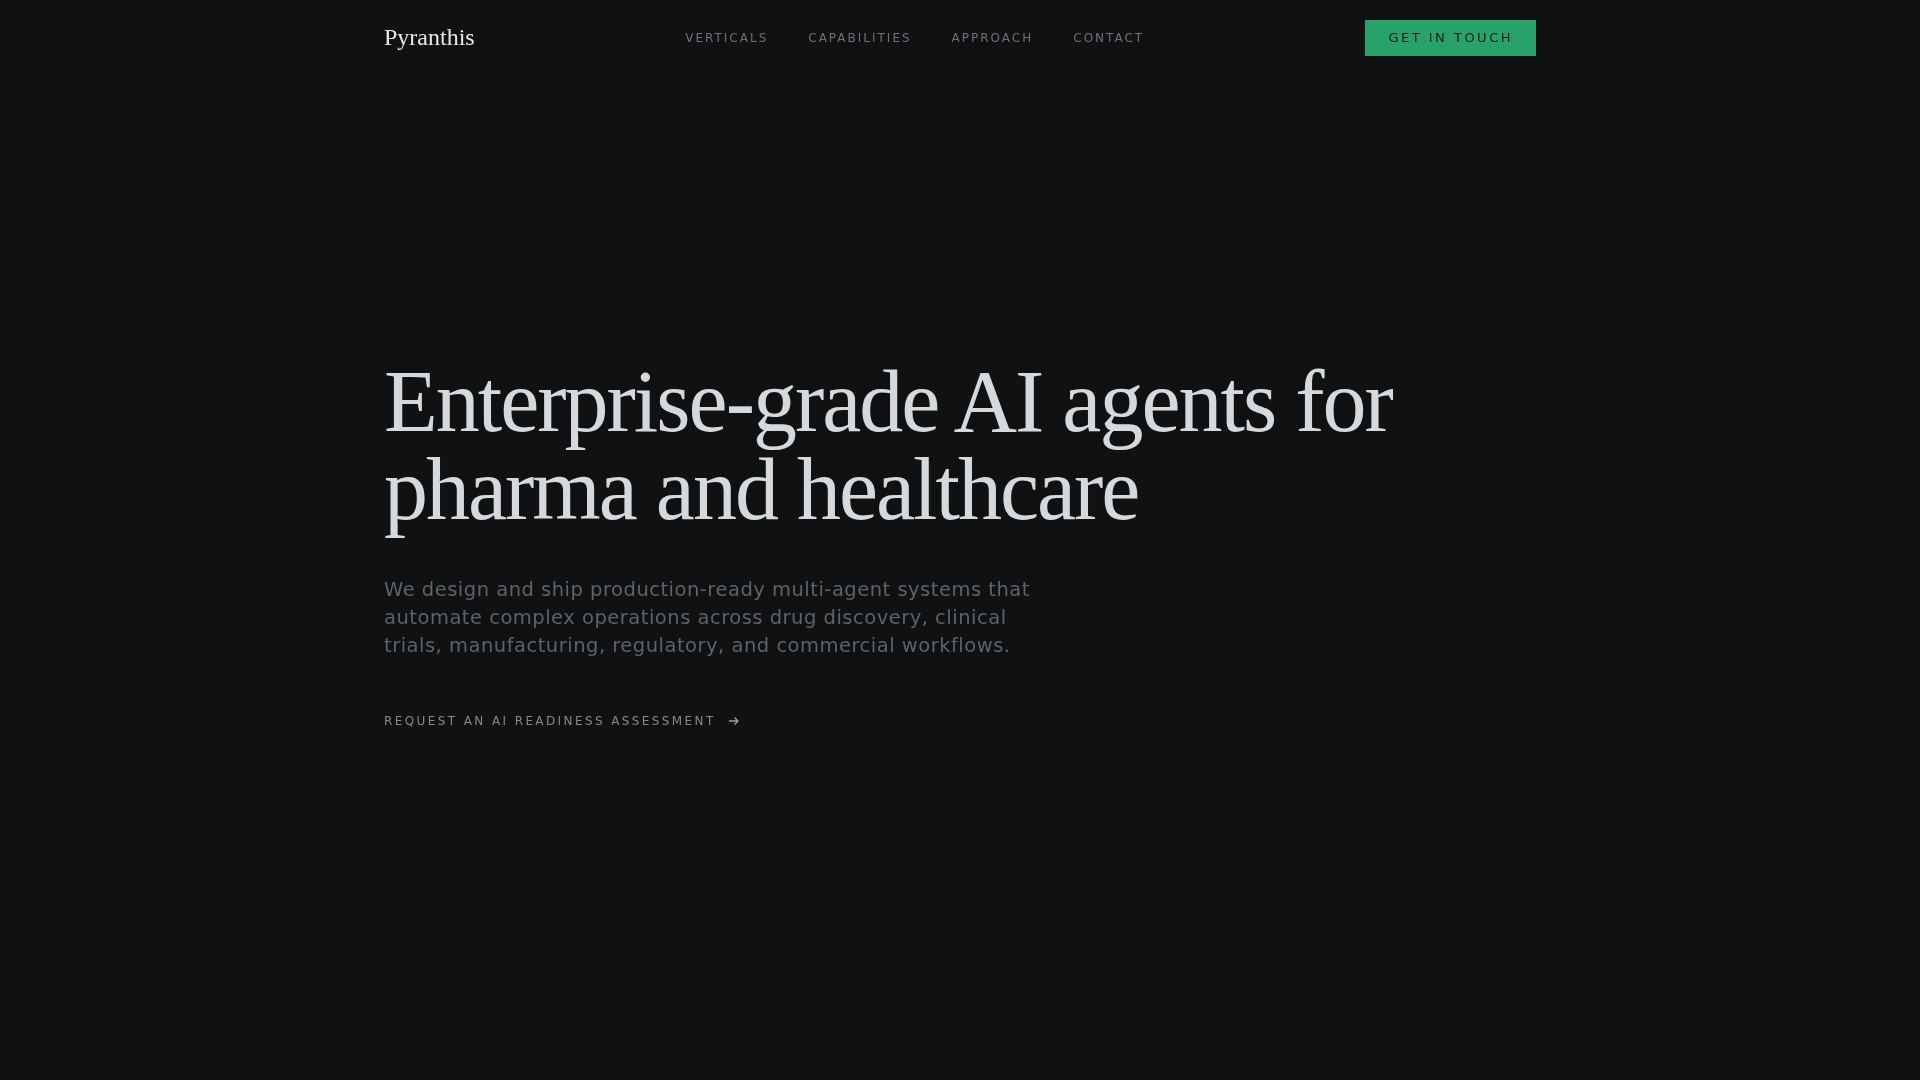 The height and width of the screenshot is (1080, 1920). I want to click on nav-link: APPROACH, so click(992, 37).